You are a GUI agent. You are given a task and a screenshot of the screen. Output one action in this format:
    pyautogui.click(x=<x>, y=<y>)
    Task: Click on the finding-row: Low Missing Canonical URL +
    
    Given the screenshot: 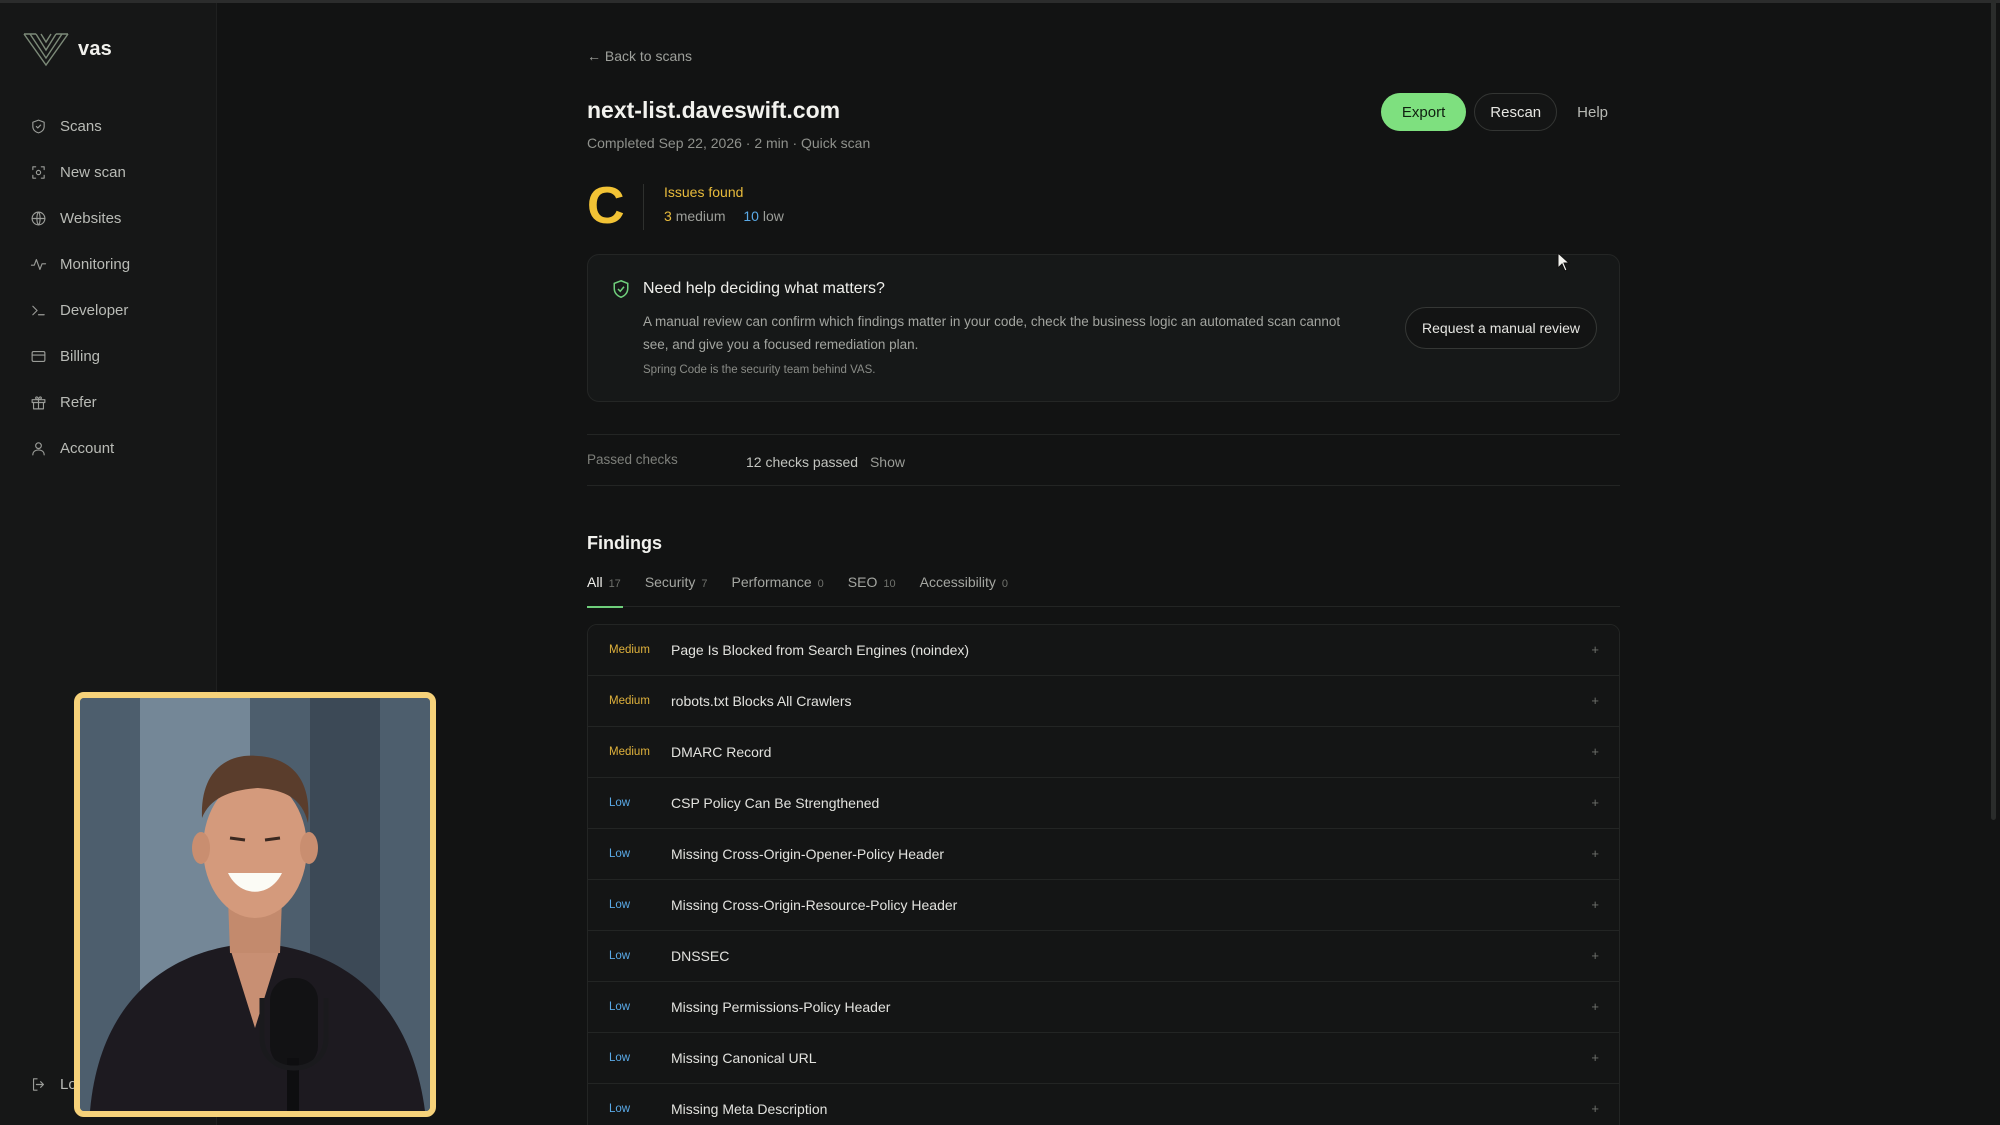 What is the action you would take?
    pyautogui.click(x=1103, y=1058)
    